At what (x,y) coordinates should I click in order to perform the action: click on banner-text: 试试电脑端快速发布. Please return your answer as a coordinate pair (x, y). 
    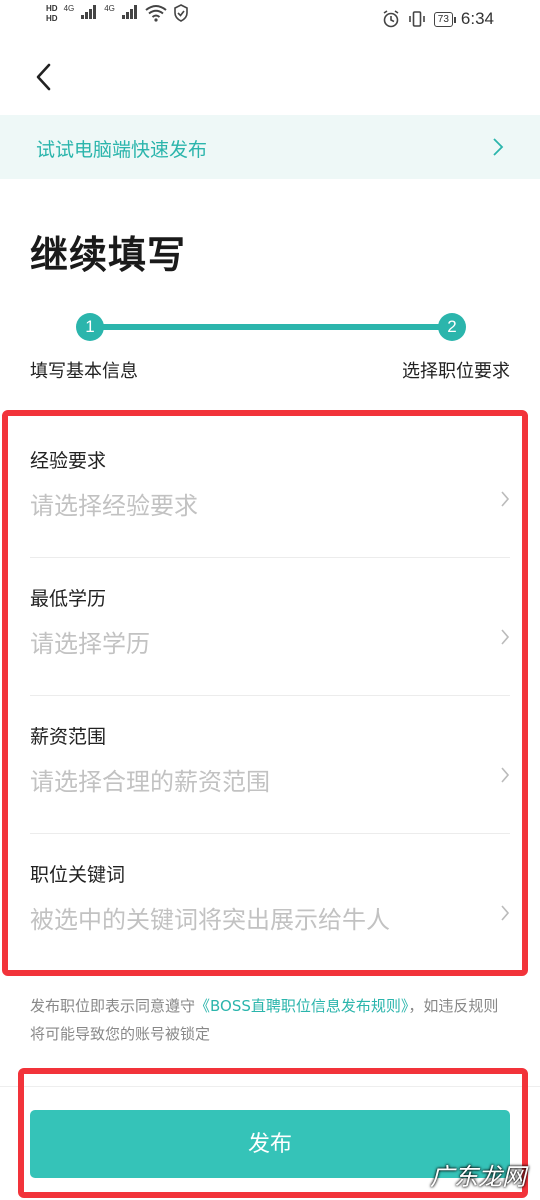
    Looking at the image, I should click on (122, 150).